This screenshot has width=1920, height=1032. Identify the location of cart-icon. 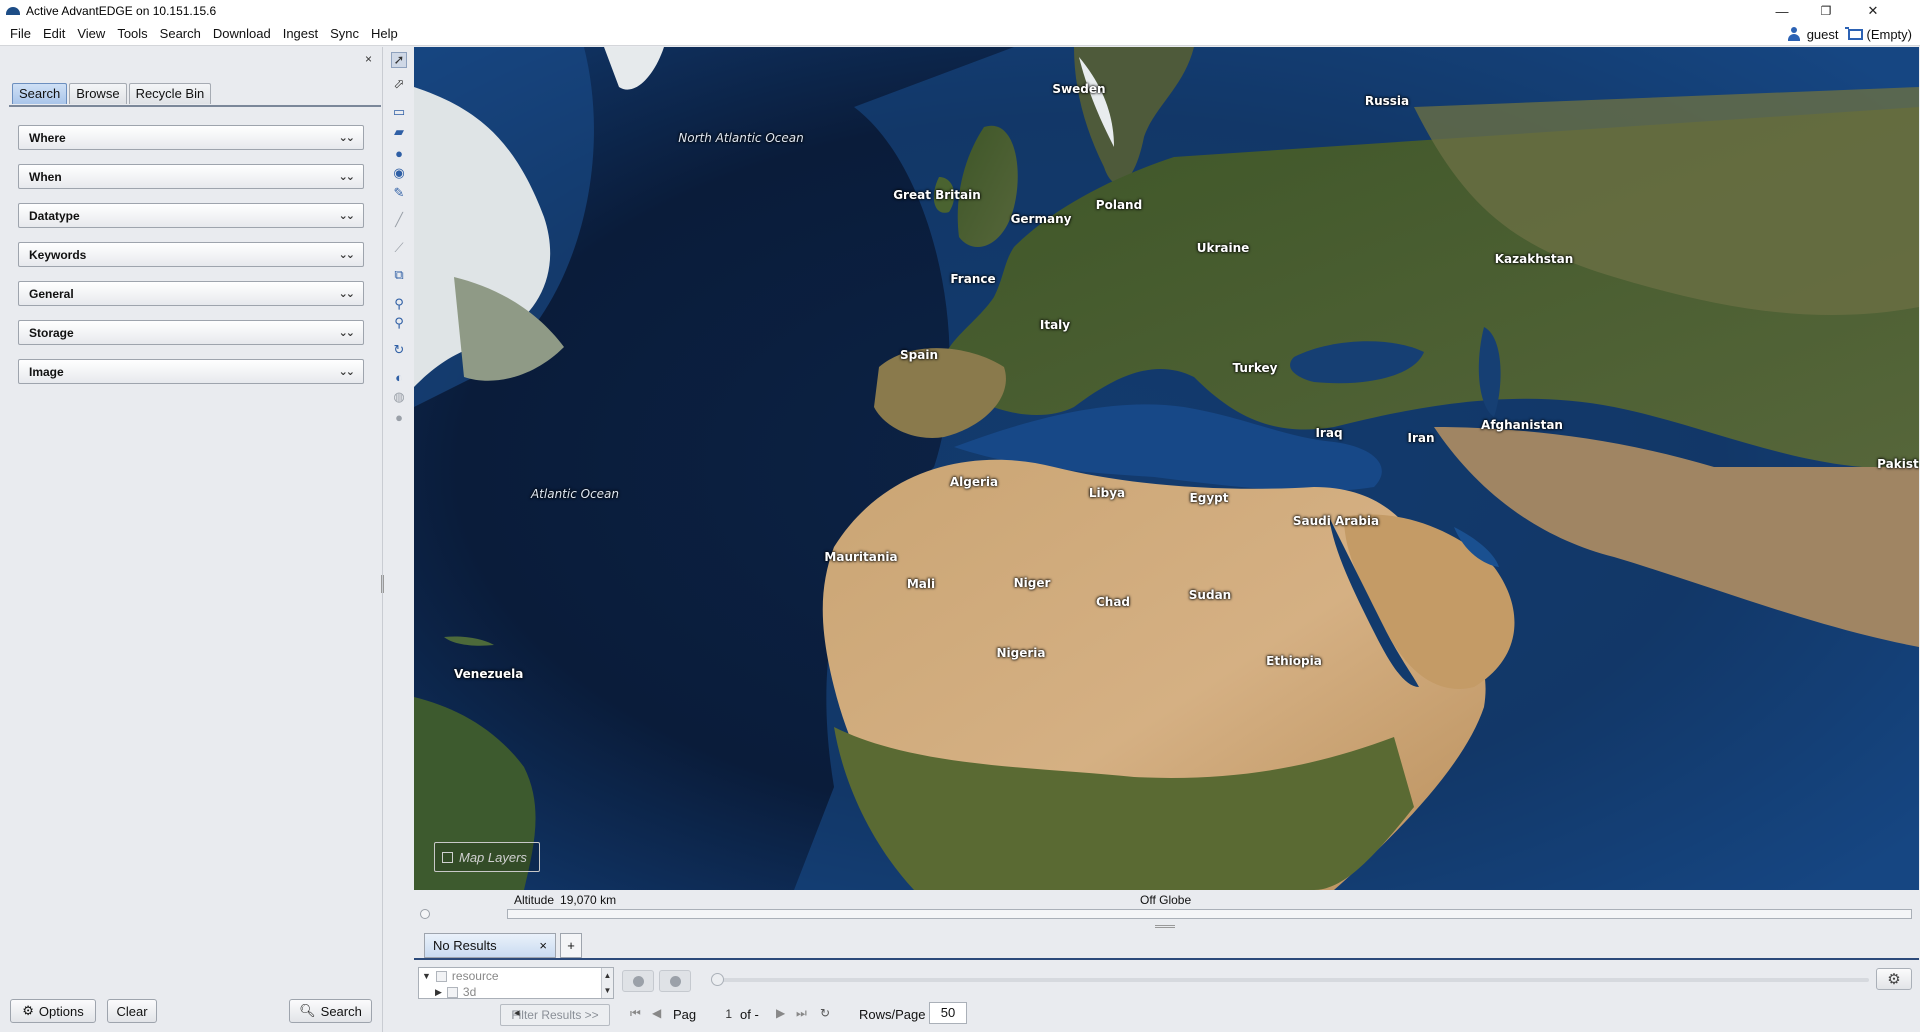
(1853, 34).